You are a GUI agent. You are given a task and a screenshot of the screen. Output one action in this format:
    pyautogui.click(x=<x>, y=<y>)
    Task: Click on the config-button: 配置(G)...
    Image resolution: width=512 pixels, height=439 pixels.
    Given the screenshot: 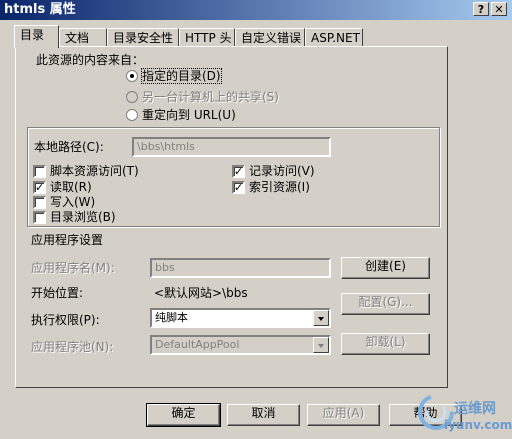 What is the action you would take?
    pyautogui.click(x=385, y=304)
    